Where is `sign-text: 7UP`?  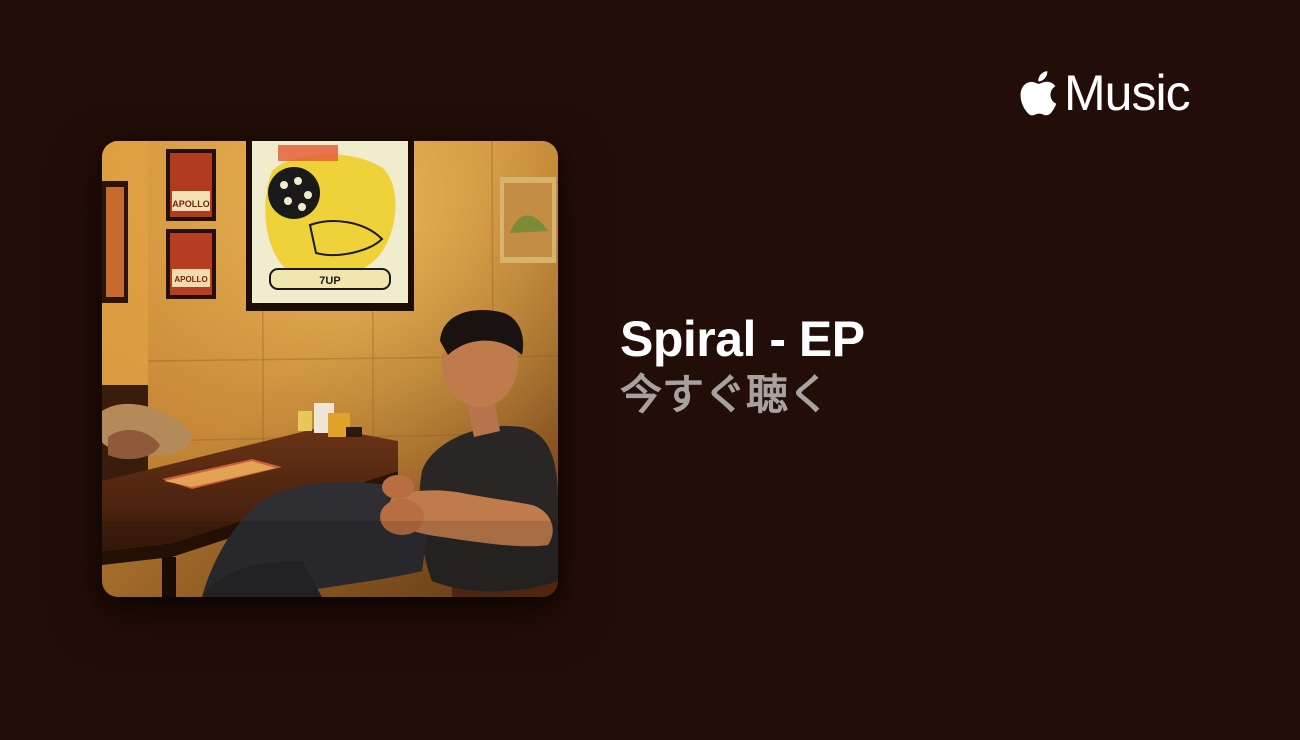 sign-text: 7UP is located at coordinates (329, 281).